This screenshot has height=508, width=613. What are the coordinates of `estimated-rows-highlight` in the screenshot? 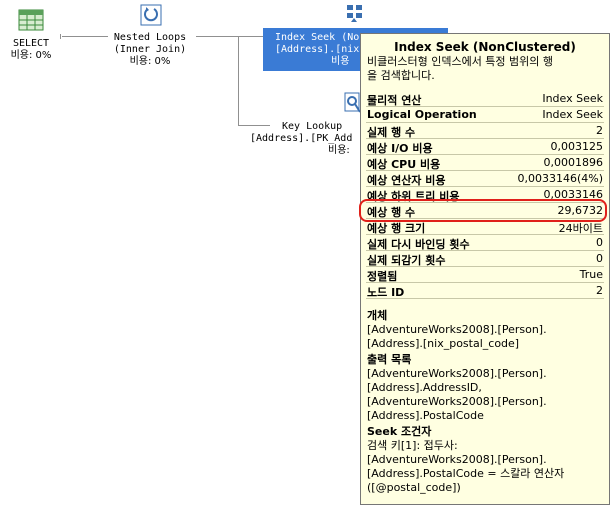 It's located at (483, 210).